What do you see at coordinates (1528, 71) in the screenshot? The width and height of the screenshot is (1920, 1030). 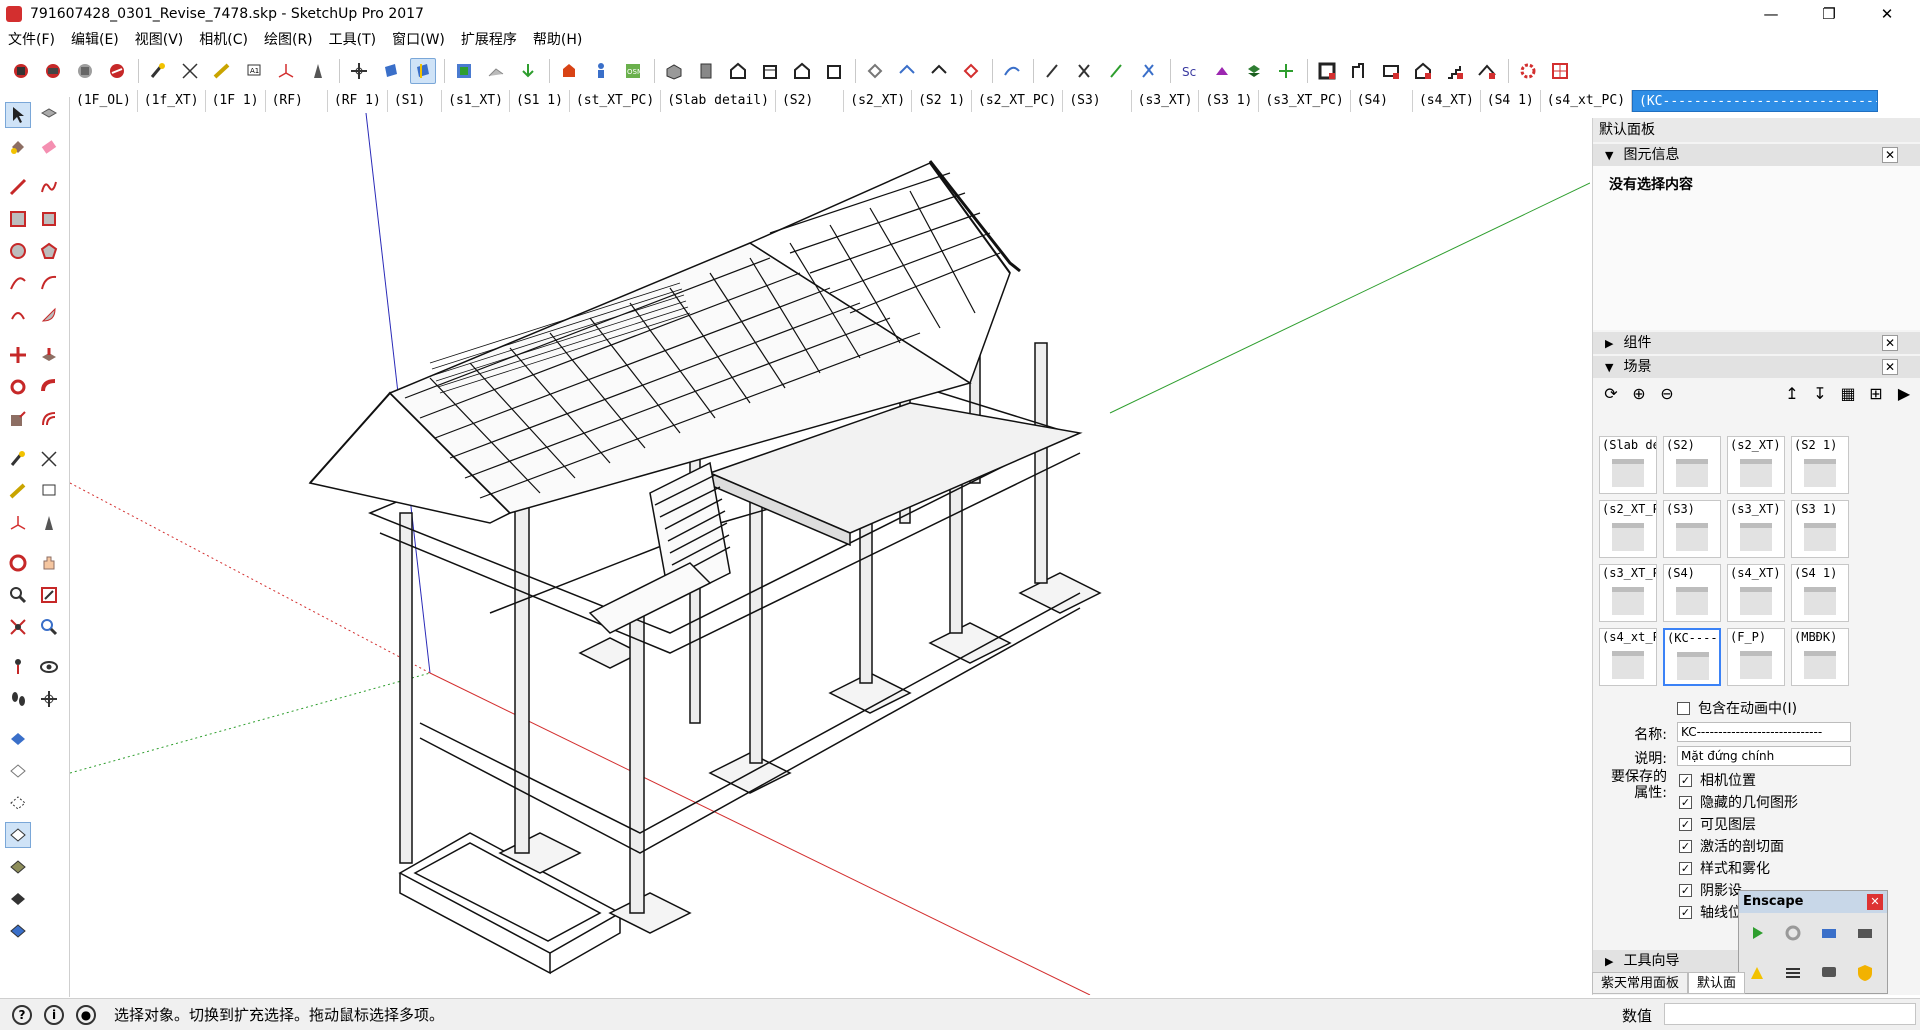 I see `gear-icon` at bounding box center [1528, 71].